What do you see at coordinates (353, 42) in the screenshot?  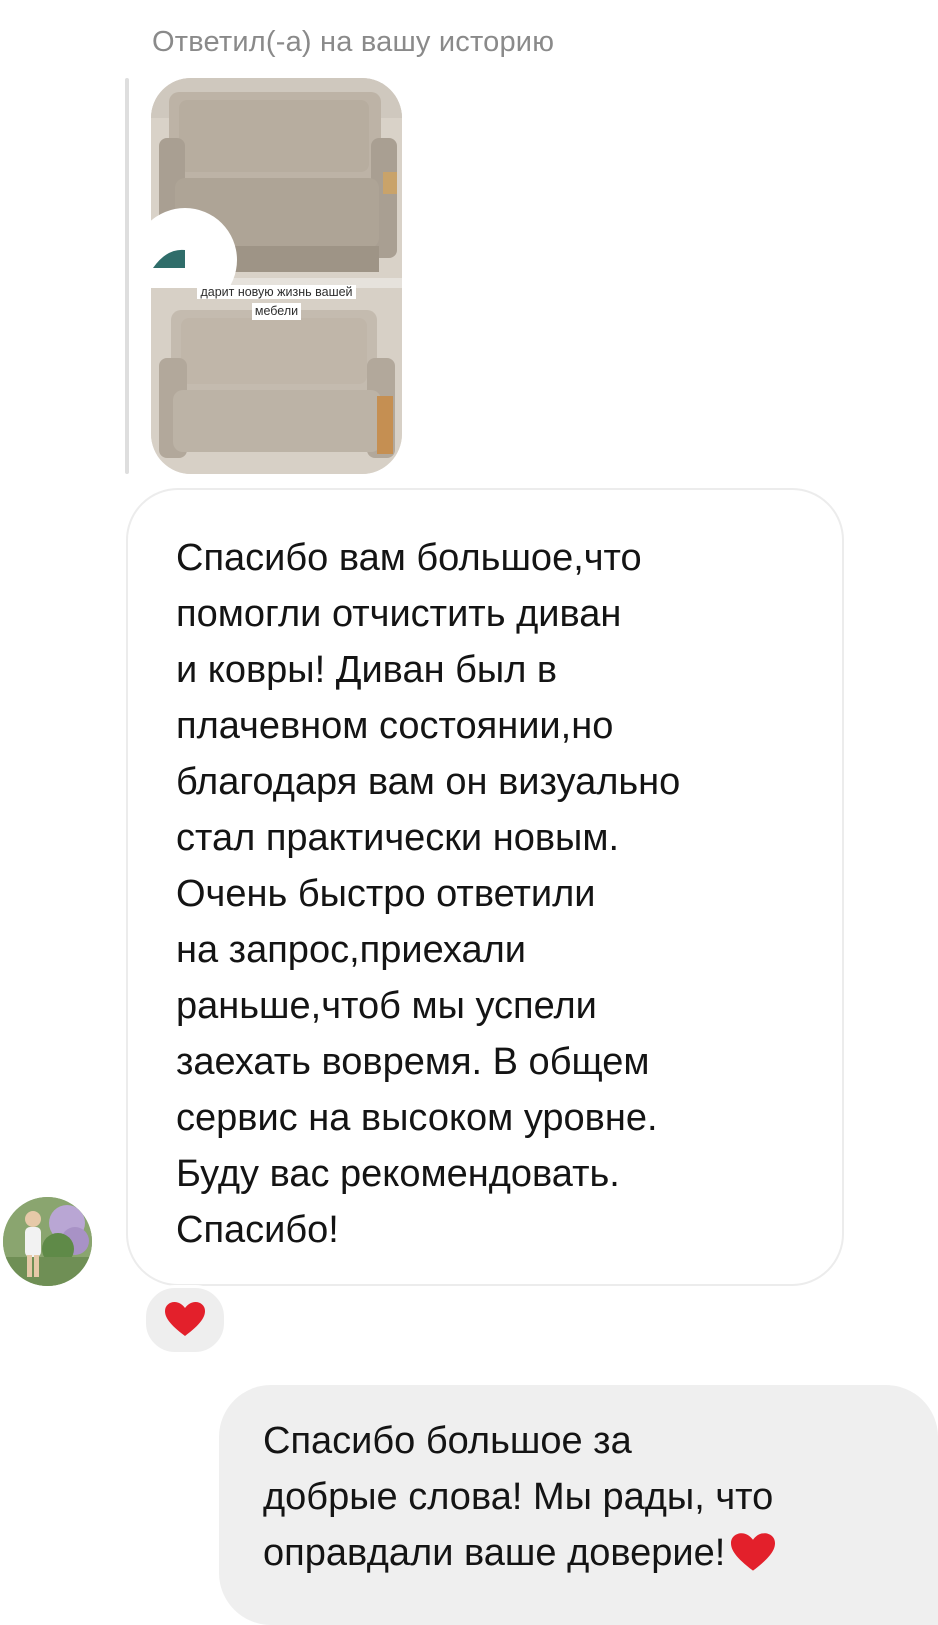 I see `story-reply-label: Ответил(-а) на вашу историю` at bounding box center [353, 42].